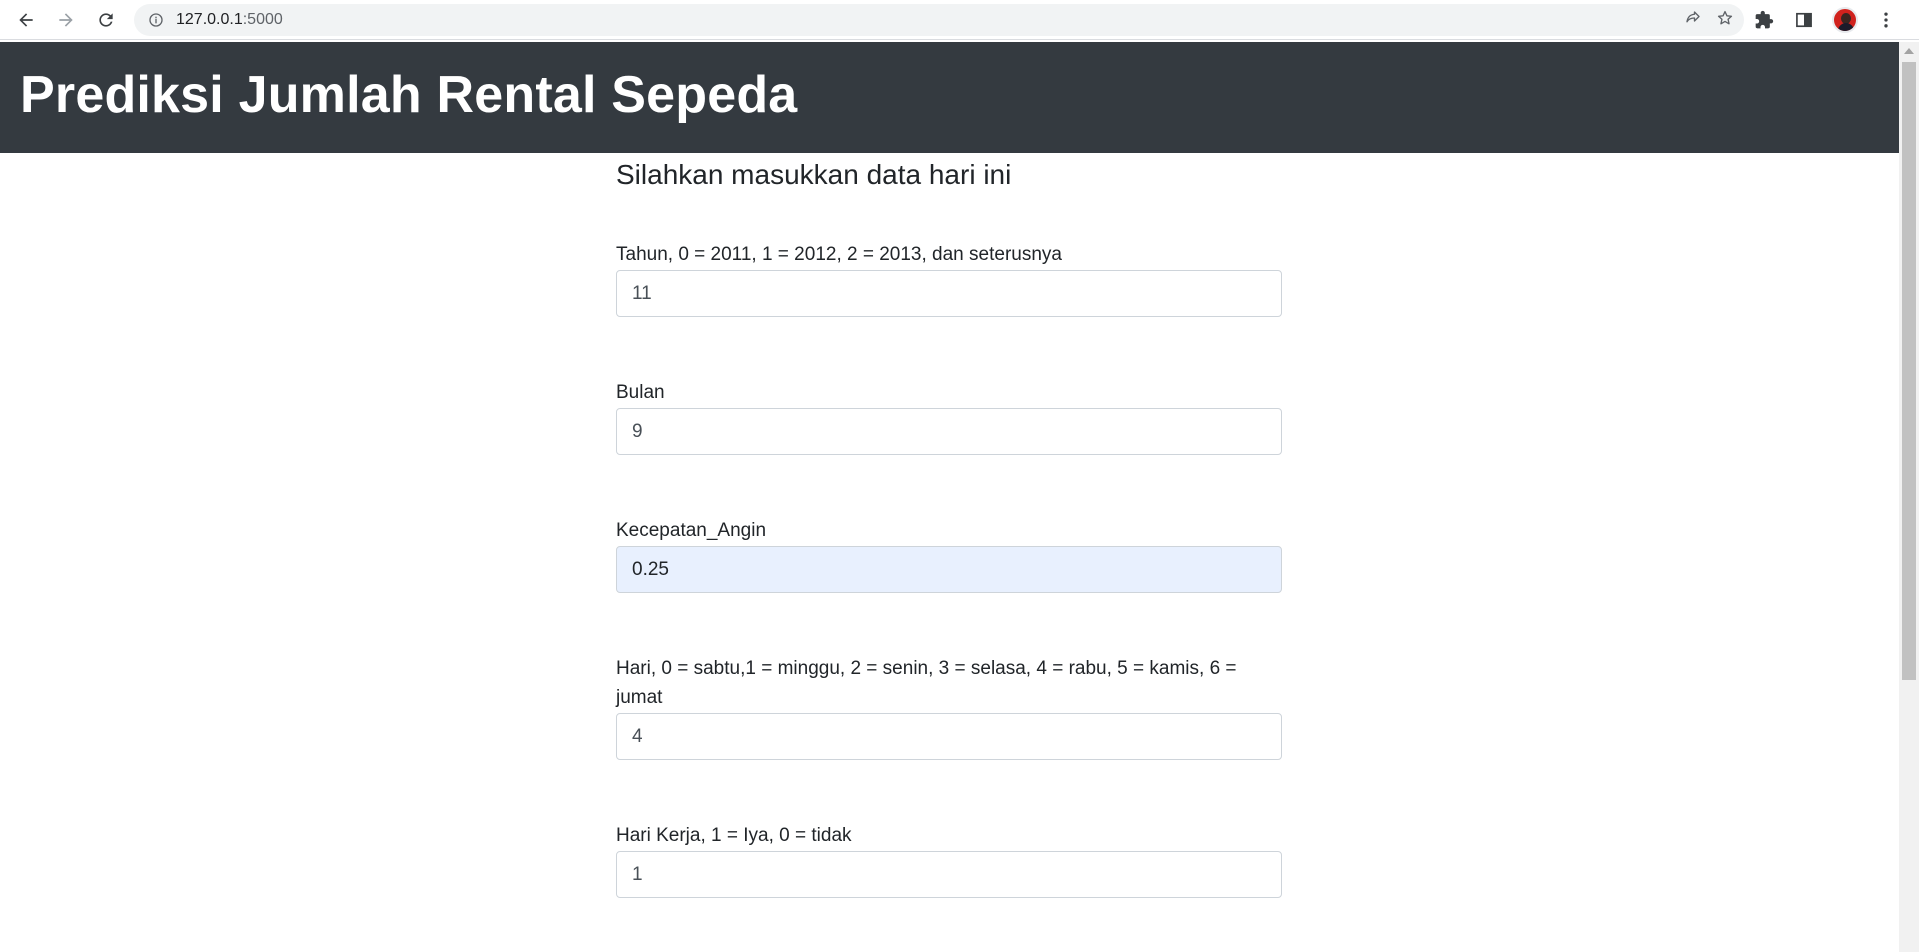  Describe the element at coordinates (949, 874) in the screenshot. I see `hari-kerja-input` at that location.